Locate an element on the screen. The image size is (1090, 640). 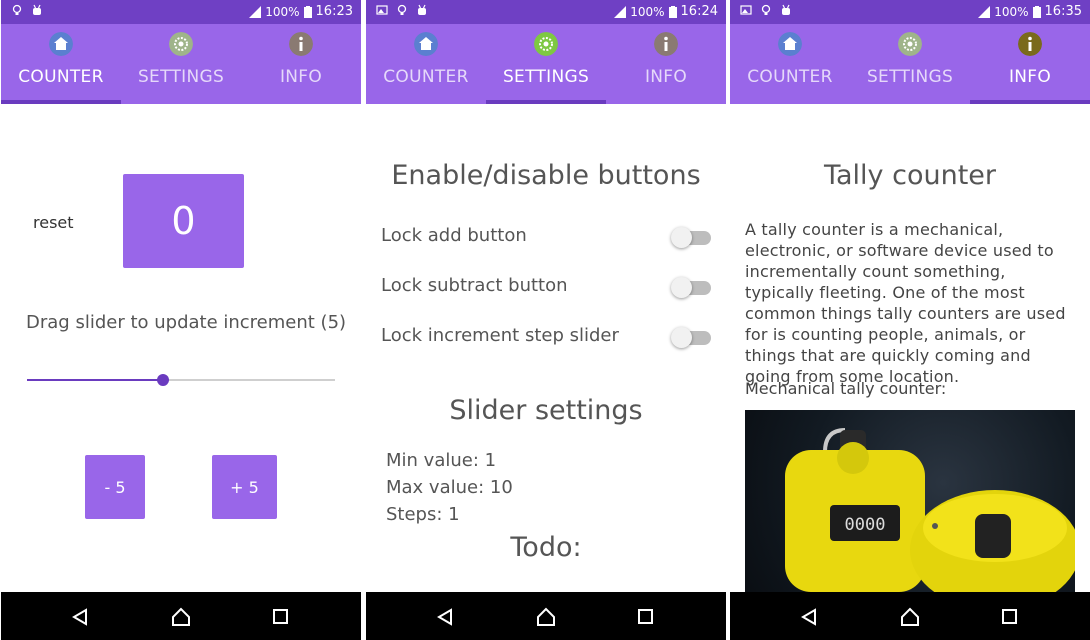
tally-counter-illustration: 0000 is located at coordinates (930, 510).